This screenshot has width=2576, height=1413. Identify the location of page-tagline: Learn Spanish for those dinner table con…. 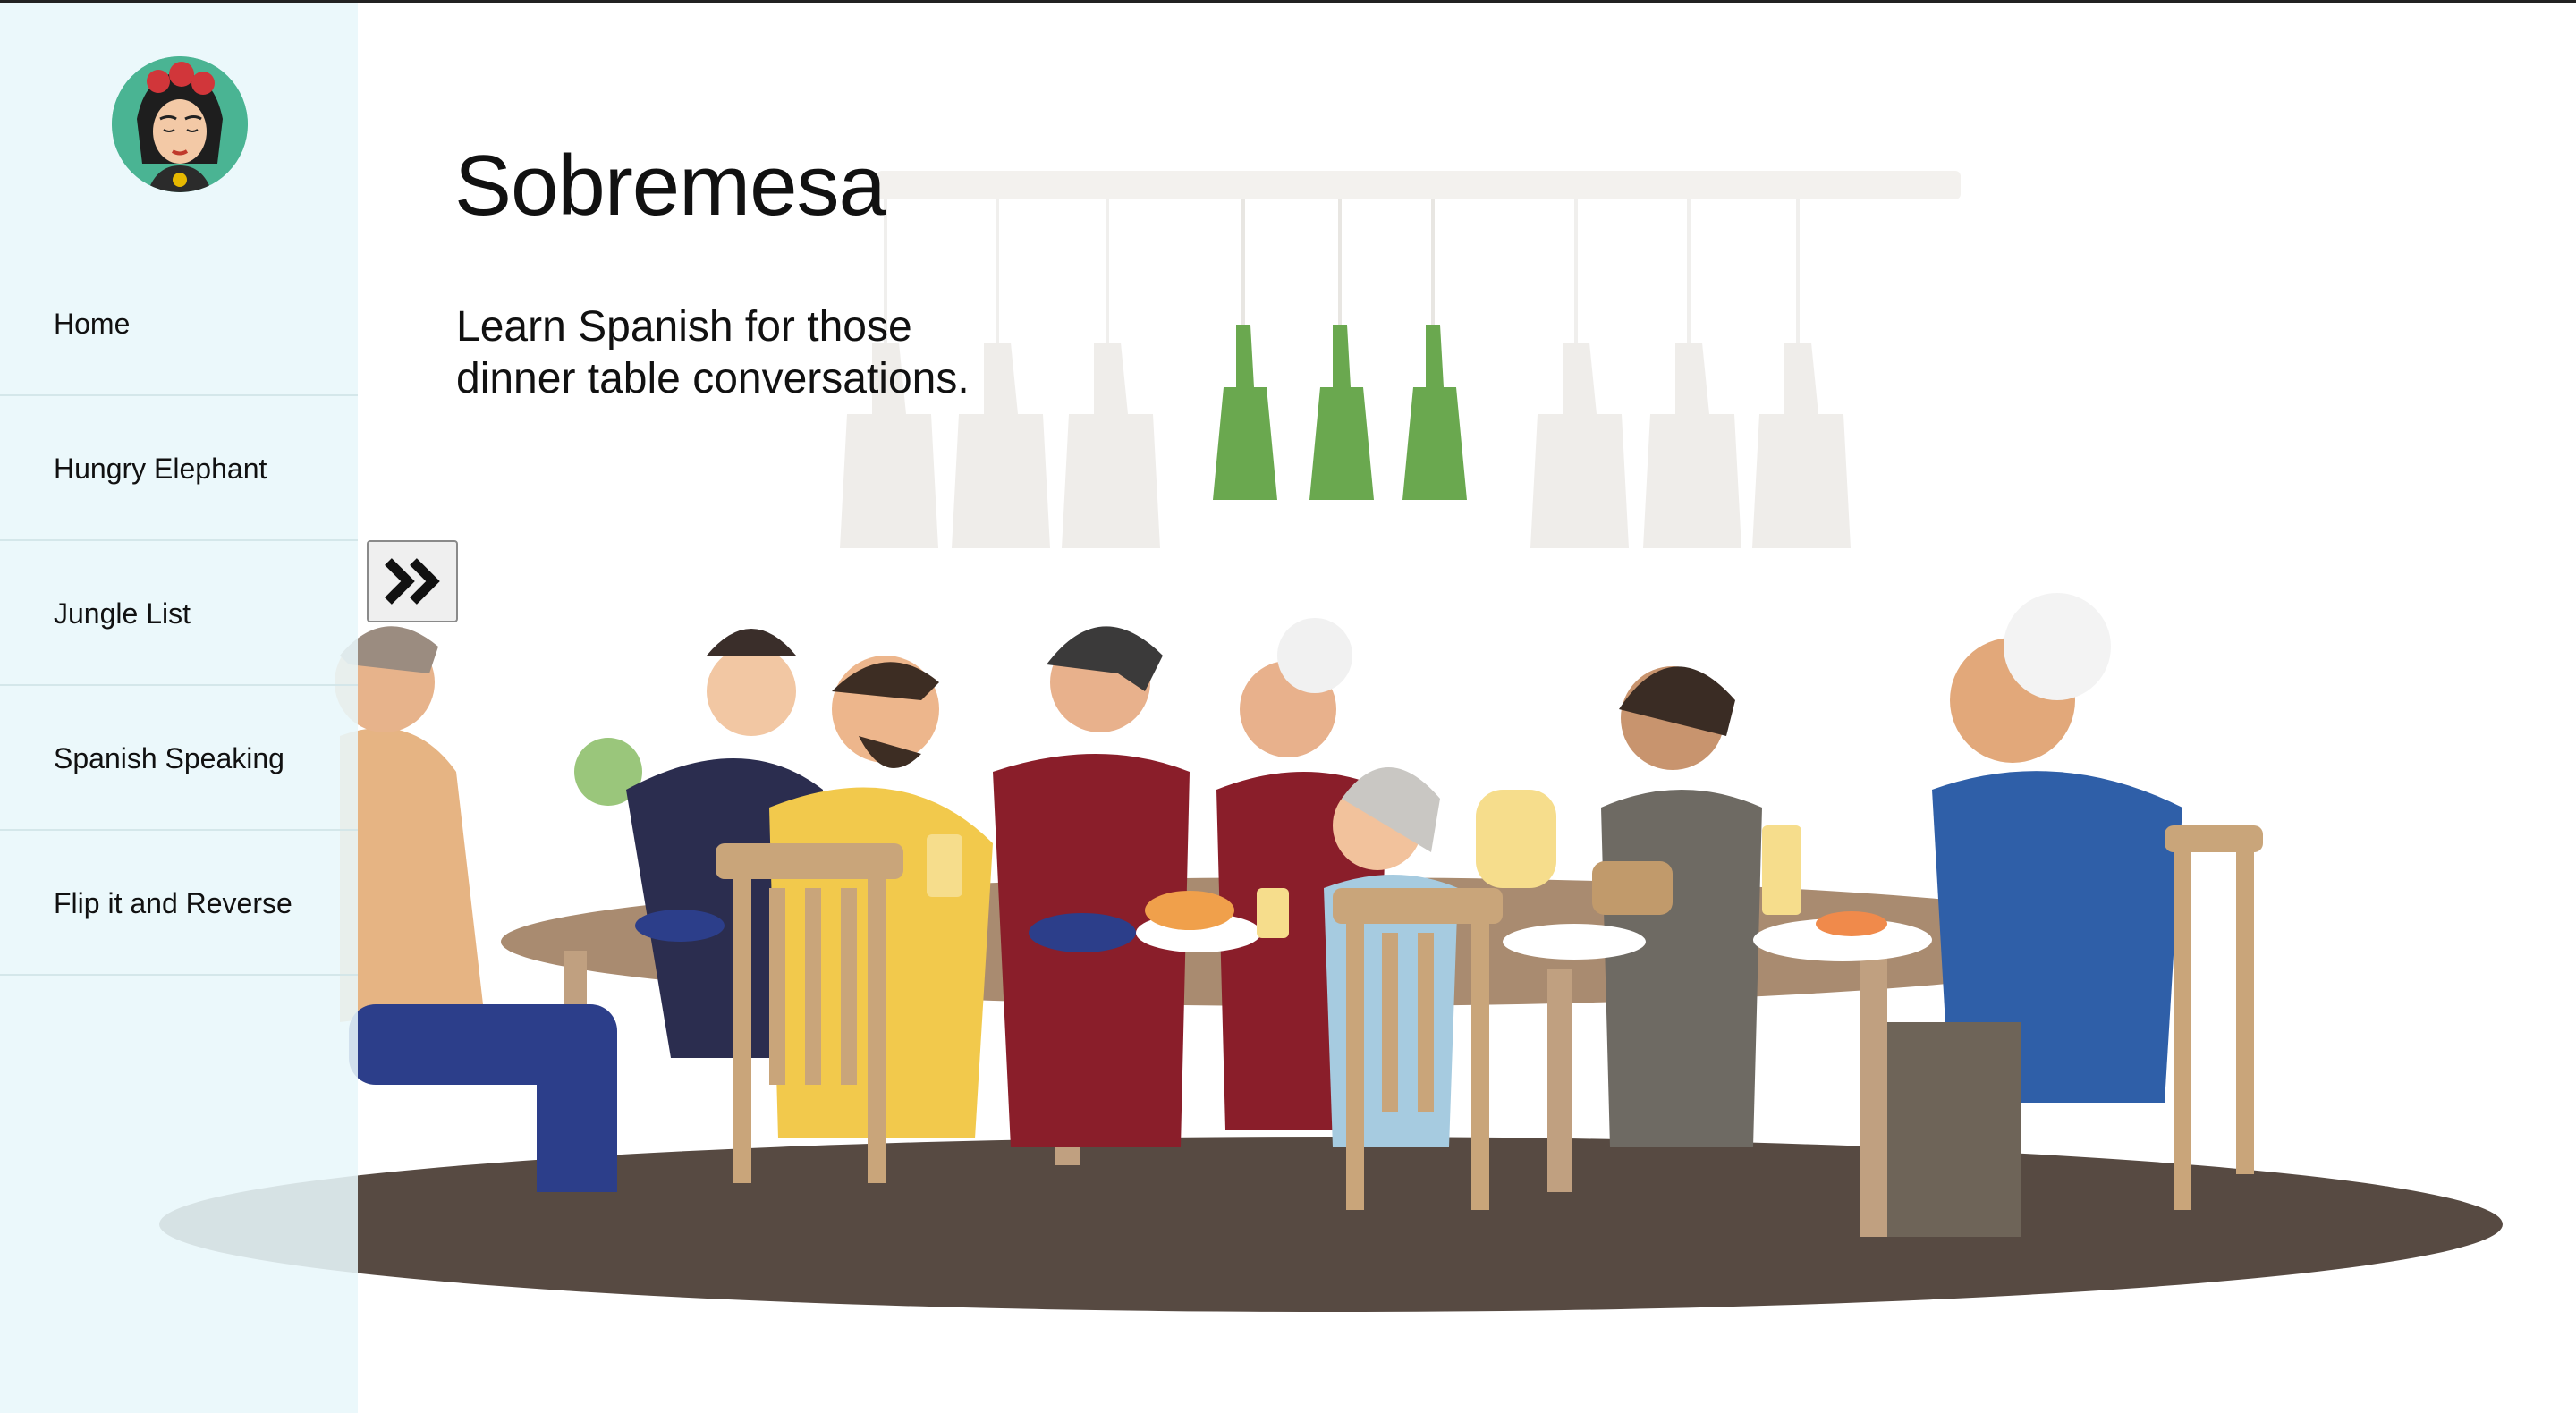
(713, 352).